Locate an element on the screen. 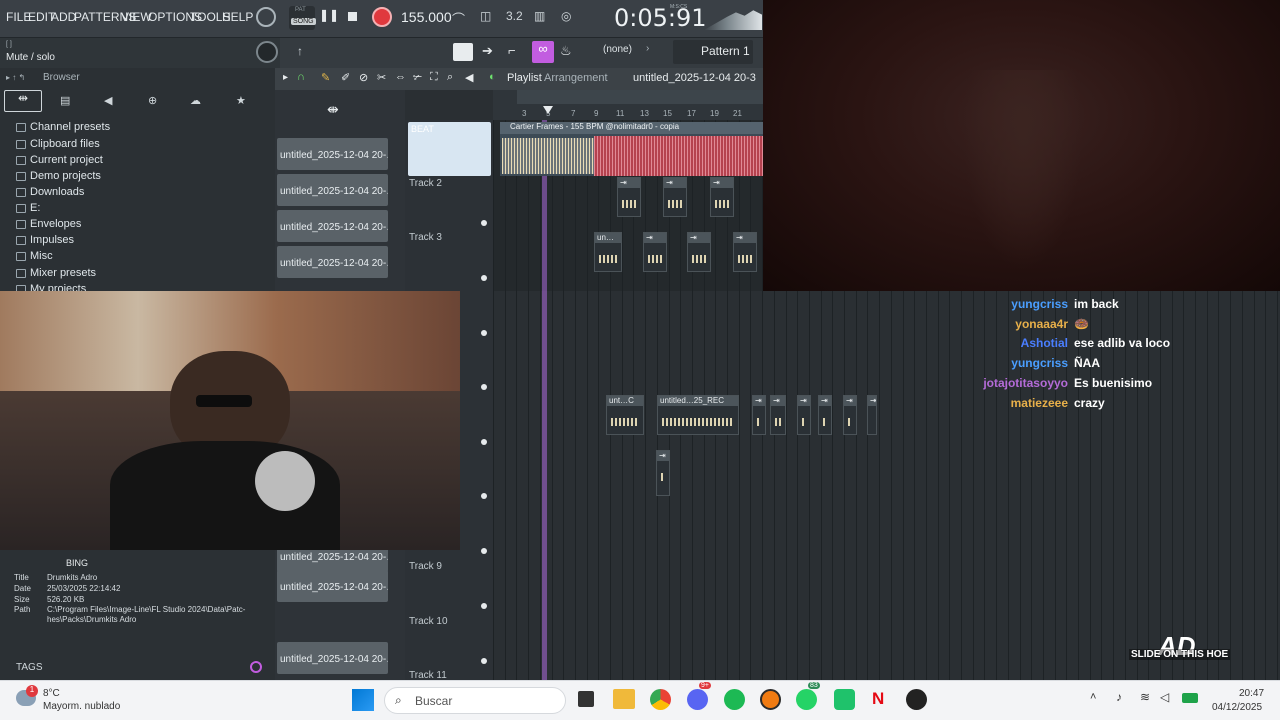 Image resolution: width=1280 pixels, height=720 pixels. step-edit-icon: ▥ is located at coordinates (544, 17).